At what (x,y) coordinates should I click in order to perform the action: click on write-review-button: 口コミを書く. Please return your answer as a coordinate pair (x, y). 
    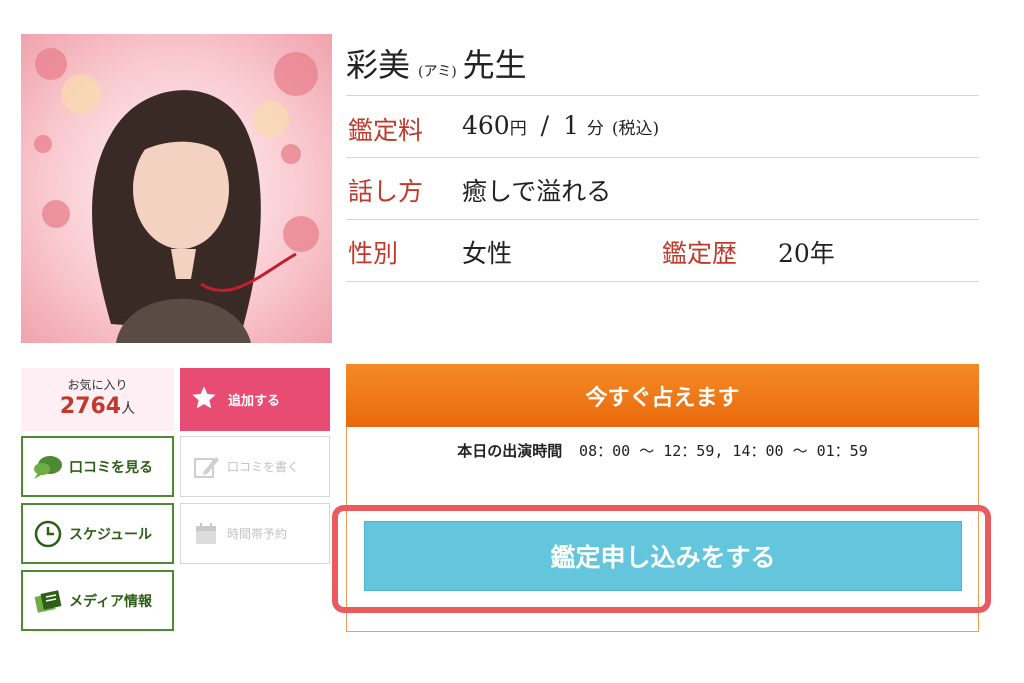
    Looking at the image, I should click on (255, 466).